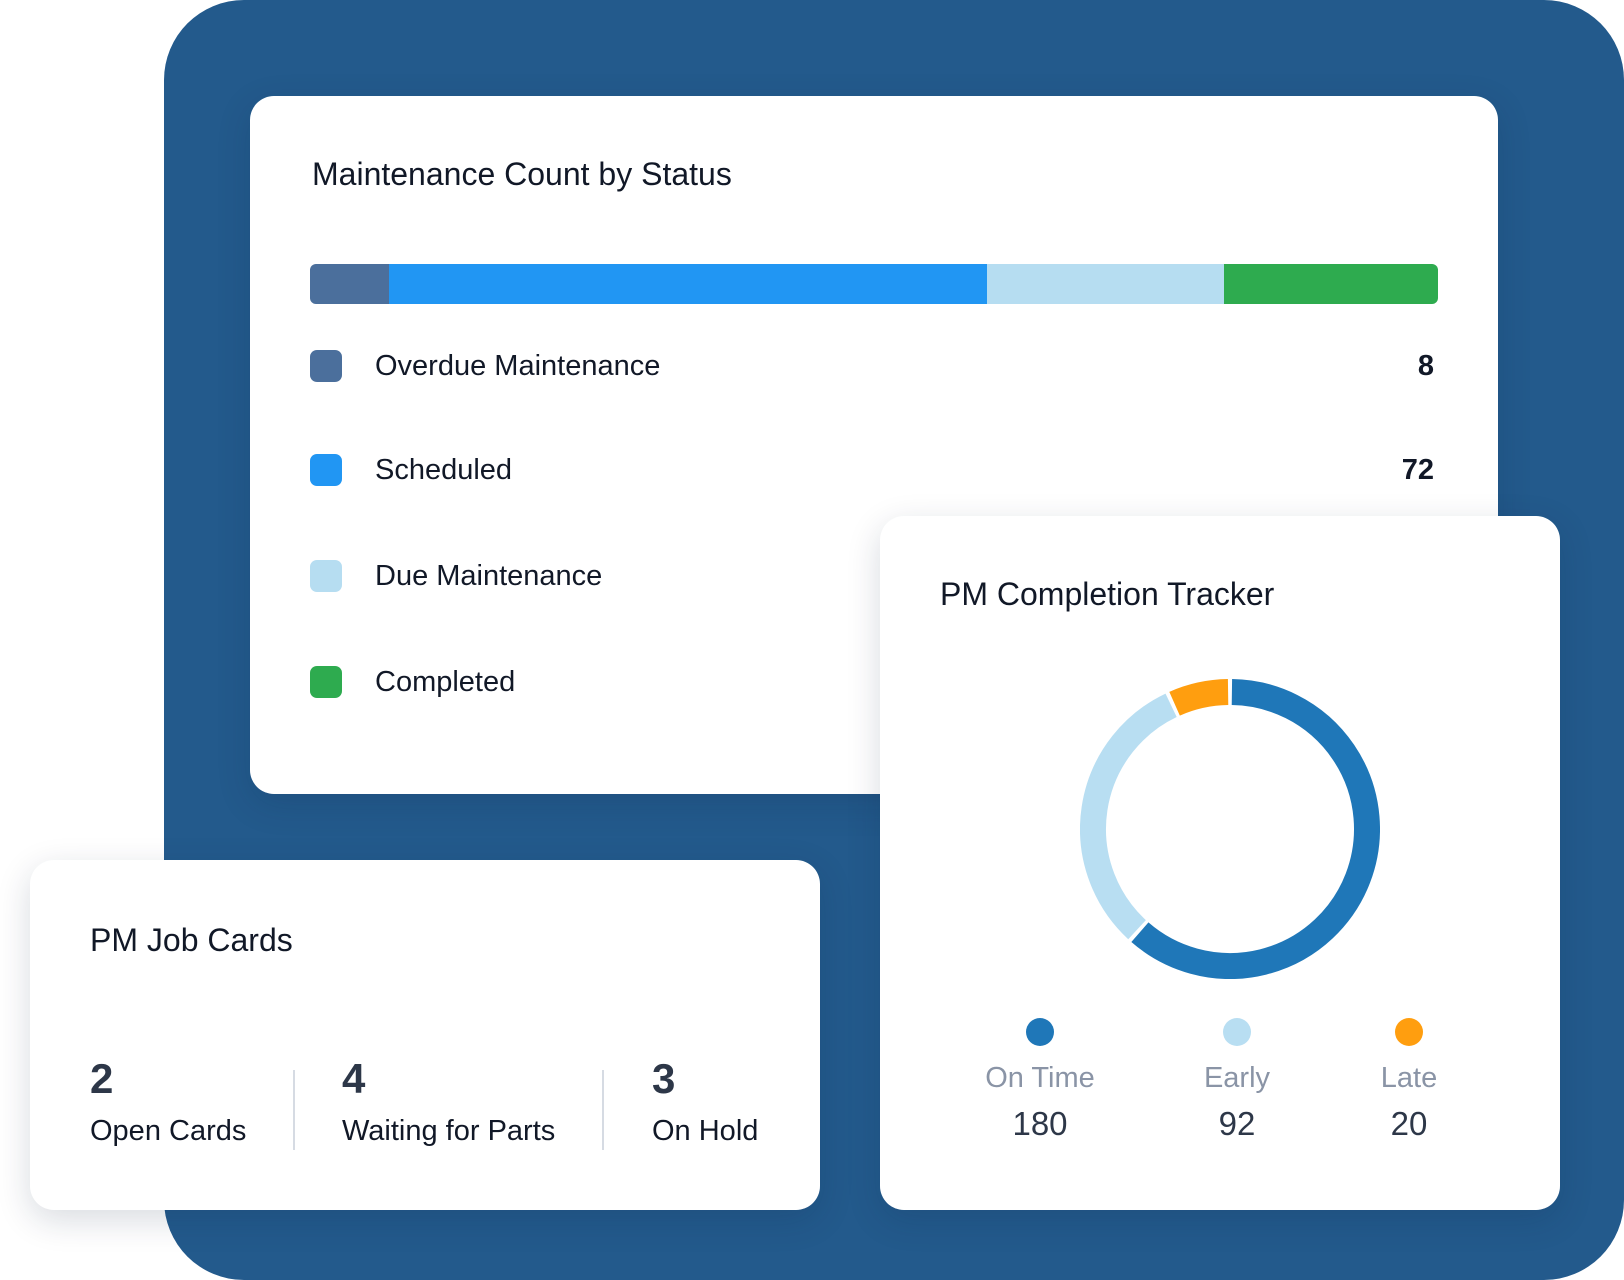  I want to click on late-label: Late, so click(1409, 1078).